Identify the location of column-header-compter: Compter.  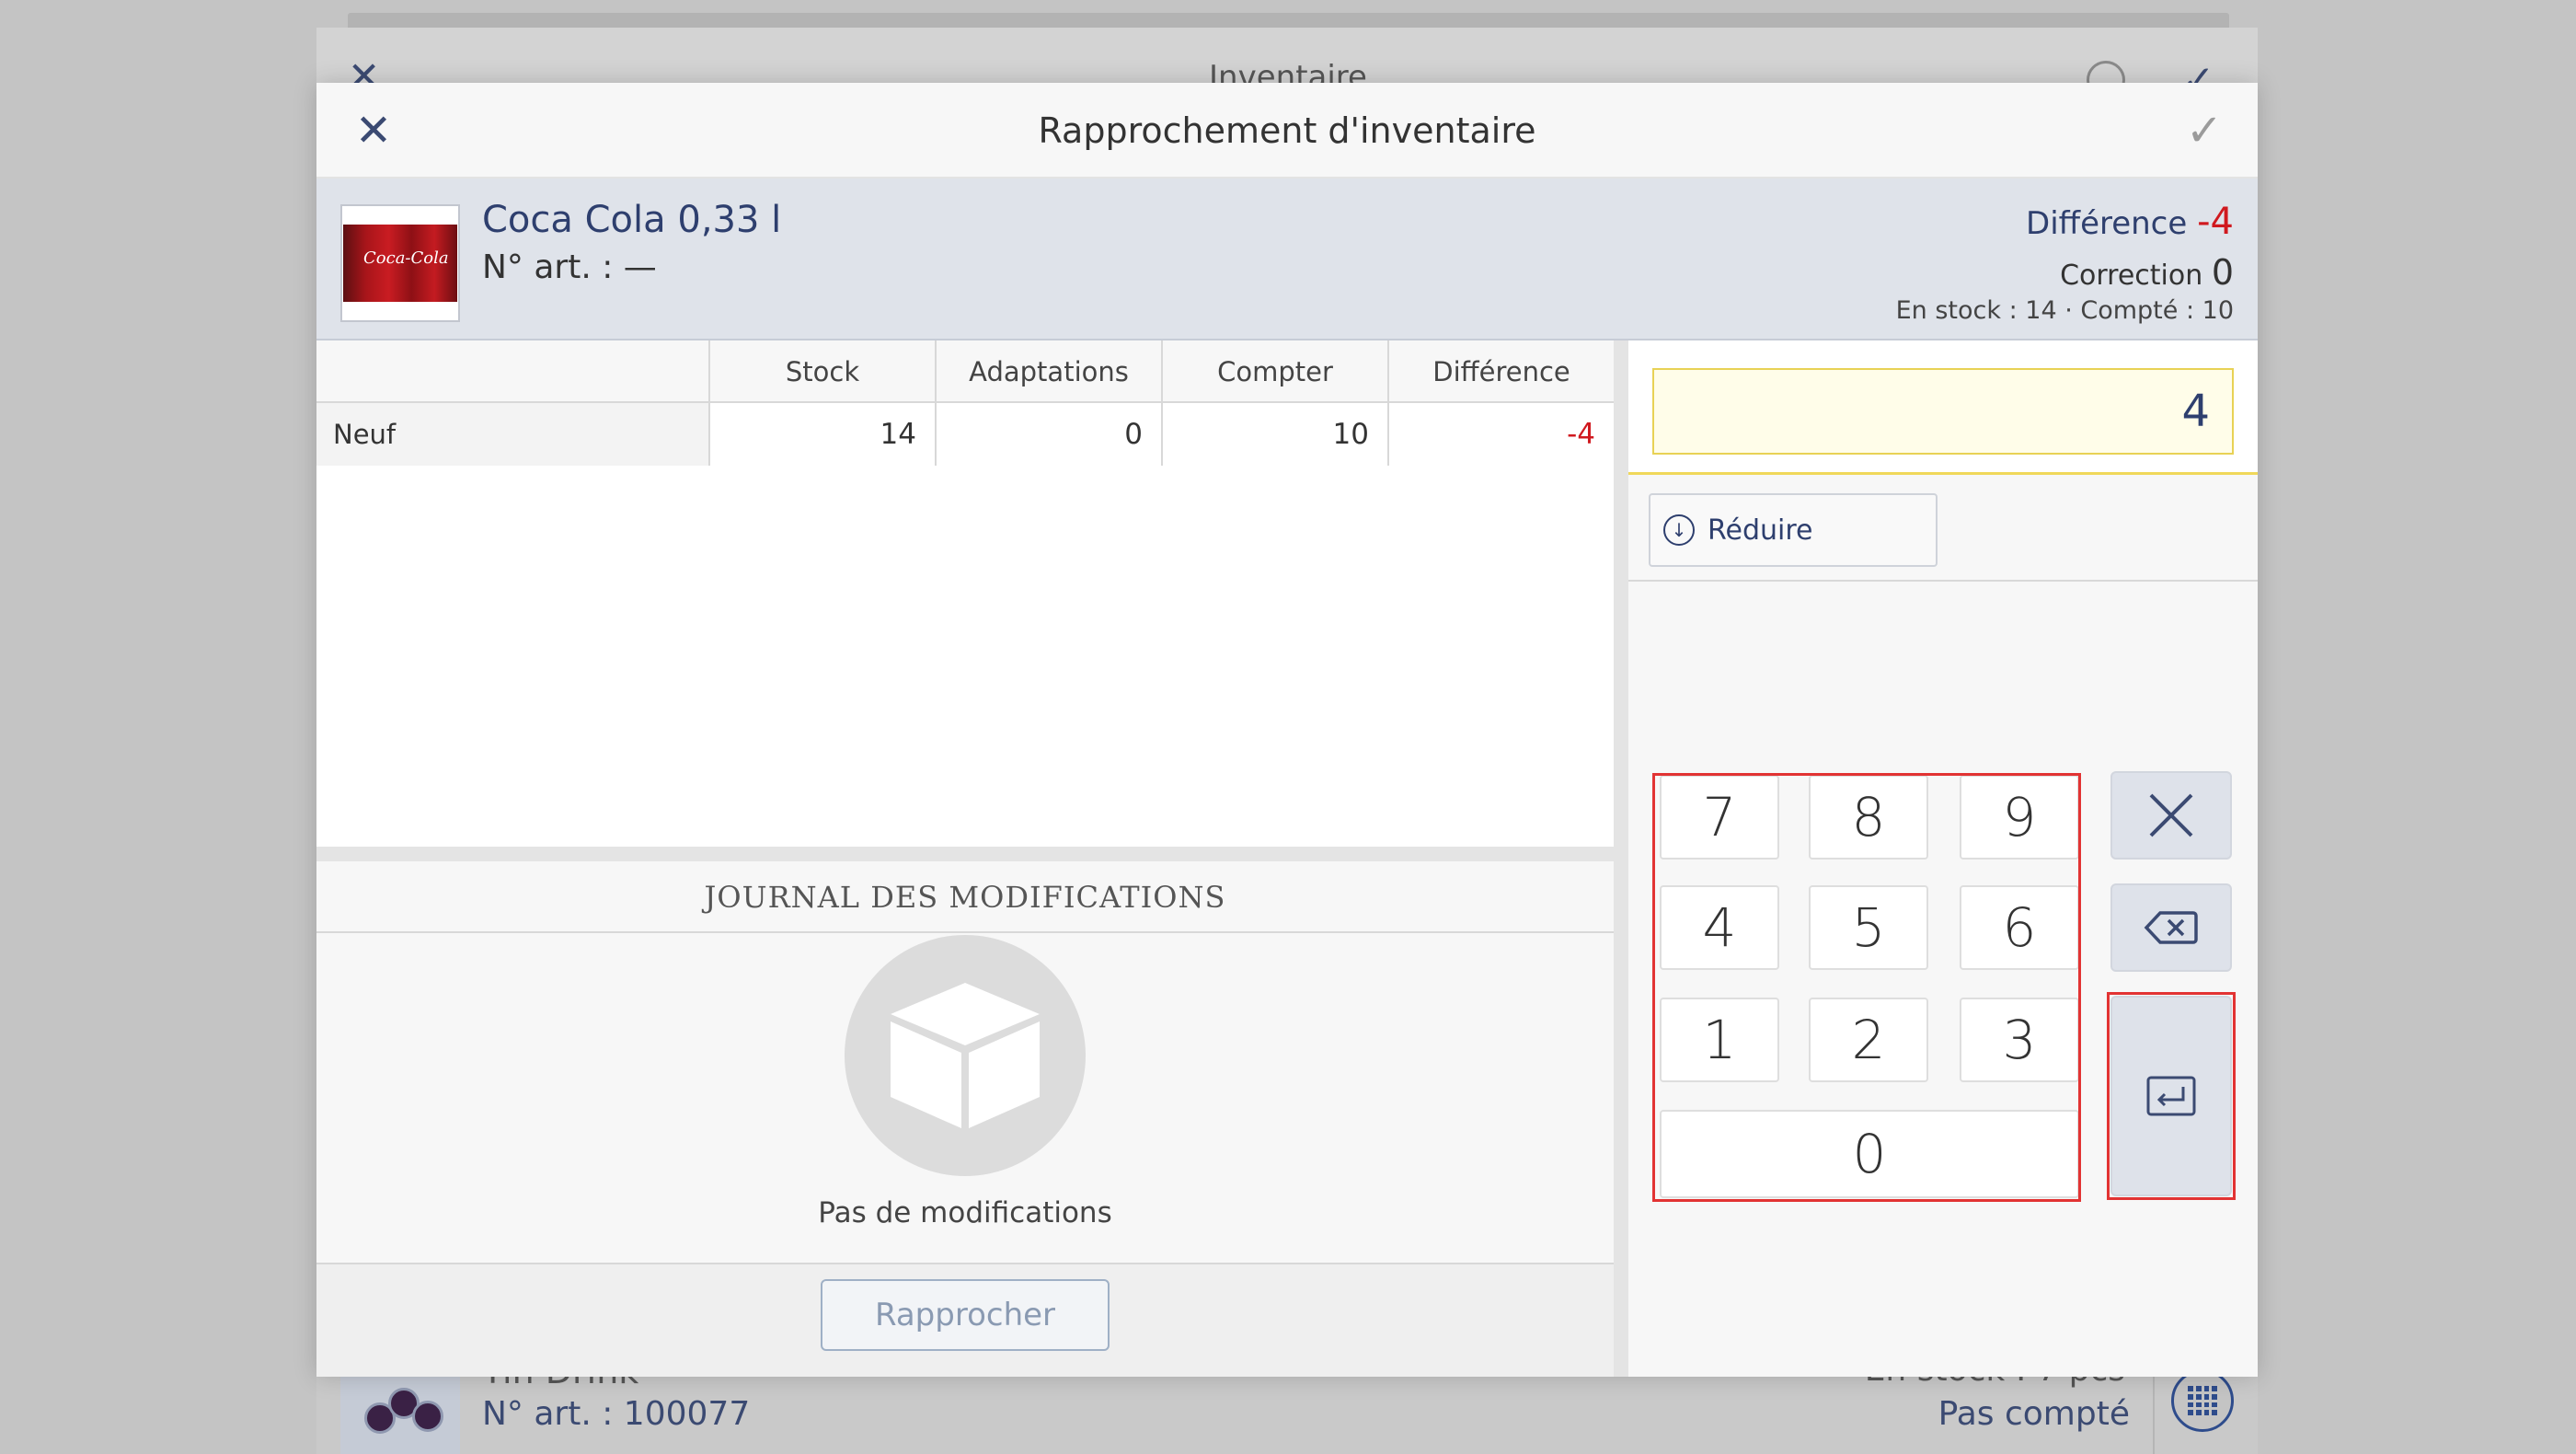
(1274, 371).